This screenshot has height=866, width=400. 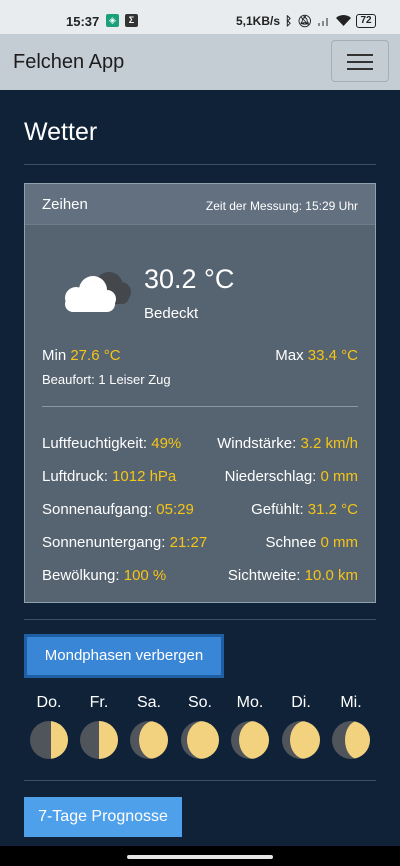 I want to click on beaufort: Beaufort: 1 Leiser Zug, so click(x=106, y=379).